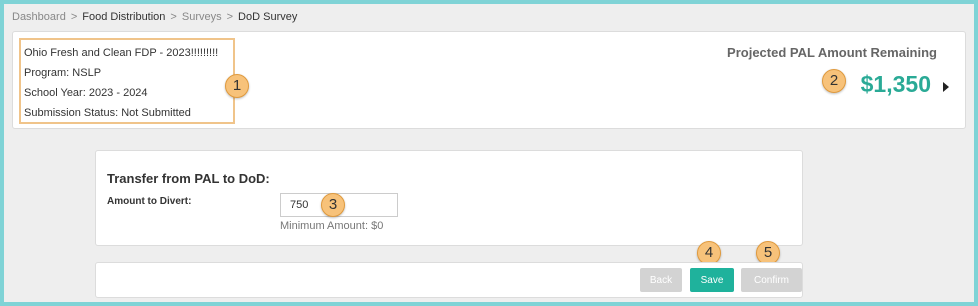 This screenshot has width=978, height=306. I want to click on annotation-badge-2: 2, so click(834, 81).